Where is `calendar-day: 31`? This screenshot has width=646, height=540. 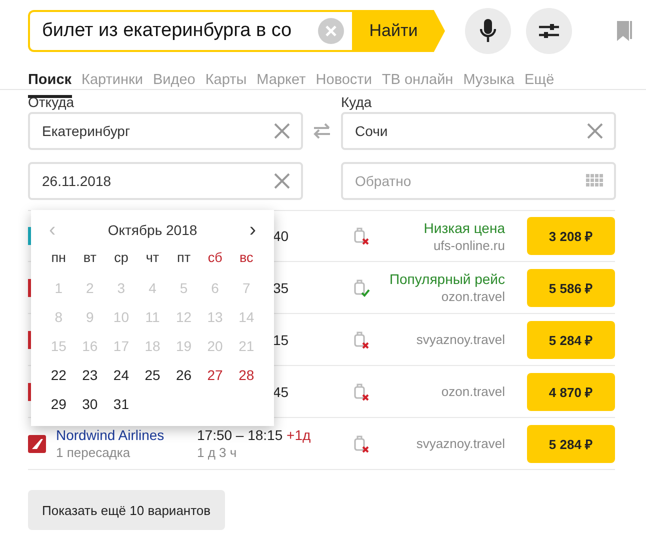 calendar-day: 31 is located at coordinates (121, 404).